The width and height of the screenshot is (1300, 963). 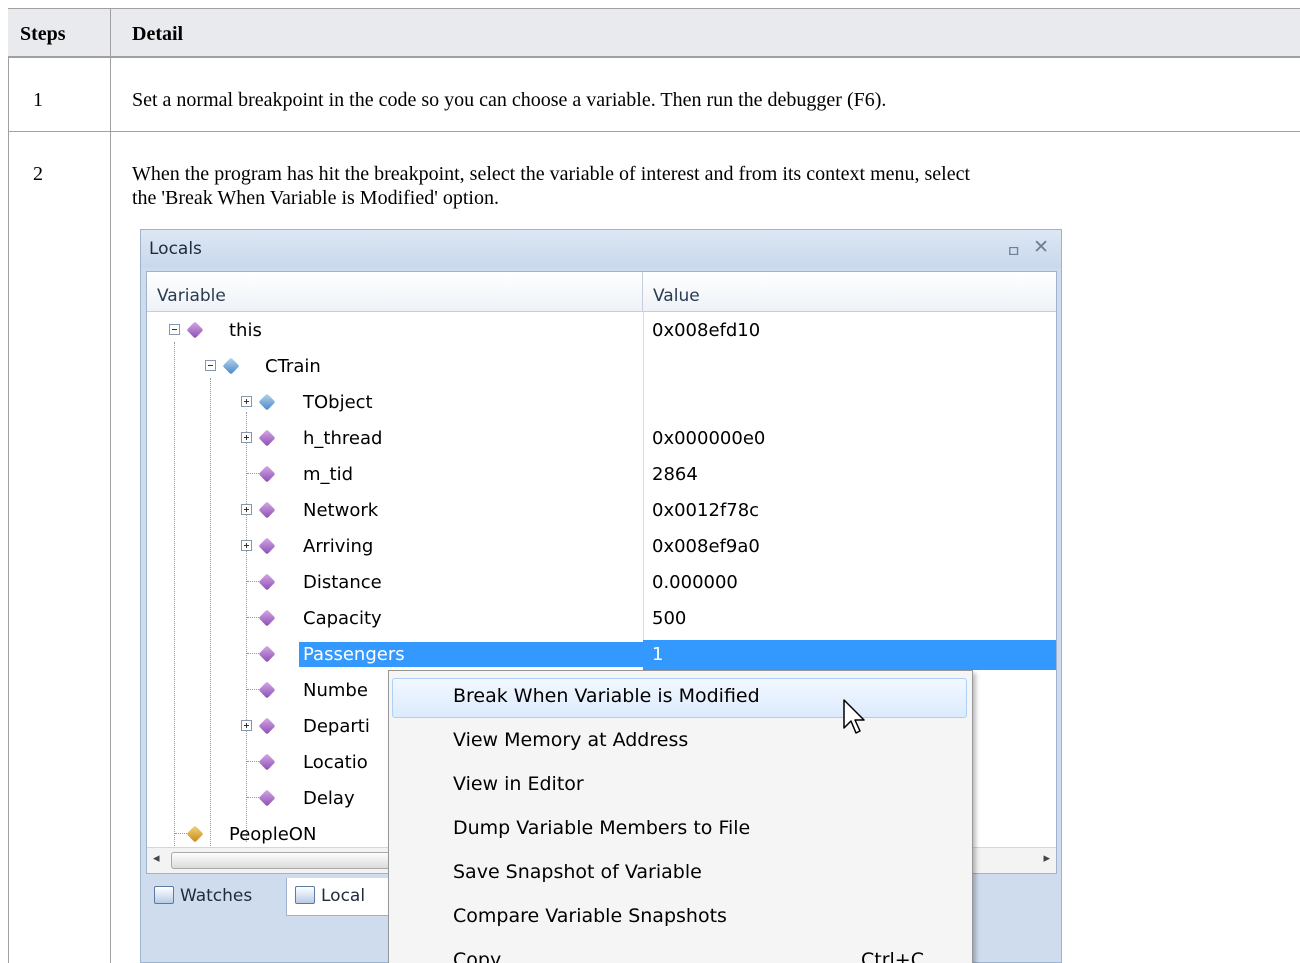 I want to click on column-header-value: Value, so click(x=849, y=292).